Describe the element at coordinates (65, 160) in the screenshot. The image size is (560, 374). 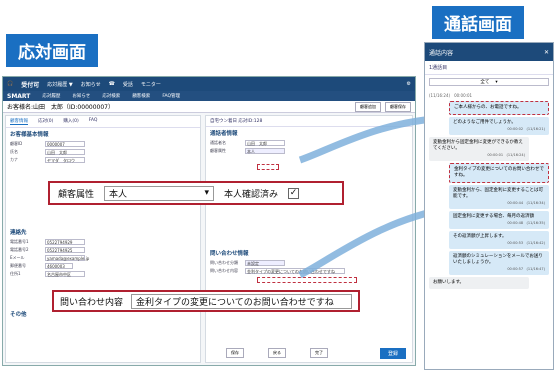
I see `kana-field: ヤマダ タロウ` at that location.